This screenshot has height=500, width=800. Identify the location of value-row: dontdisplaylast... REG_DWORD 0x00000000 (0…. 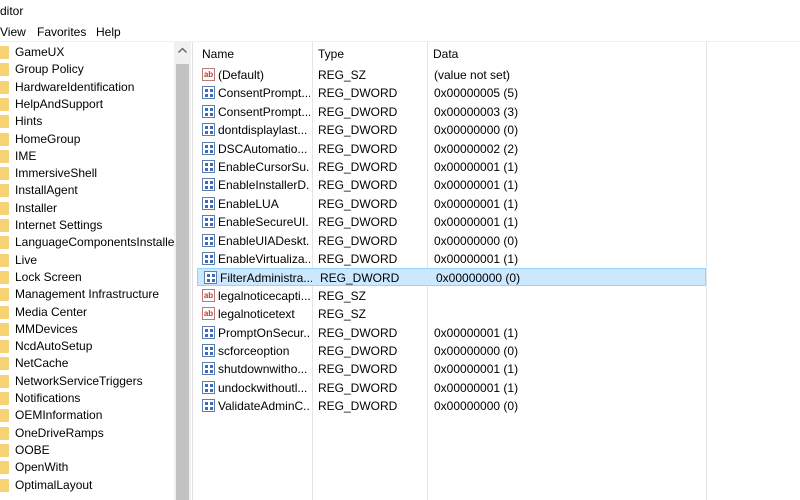
(451, 130).